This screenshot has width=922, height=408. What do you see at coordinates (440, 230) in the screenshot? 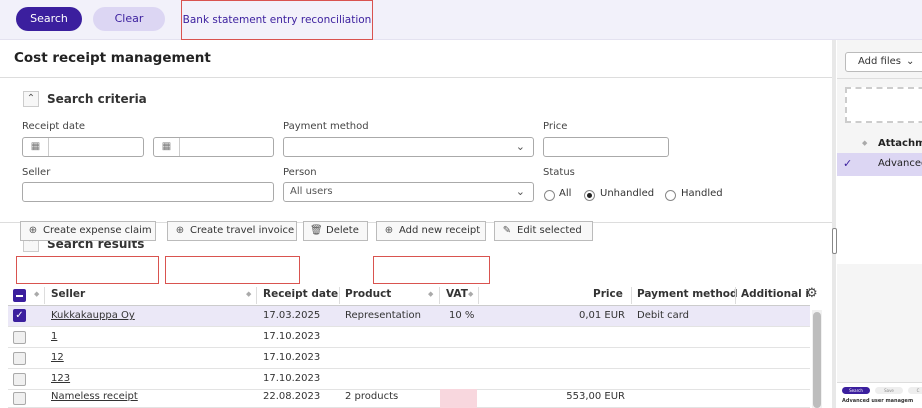
I see `add-new-receipt-label: Add new receipt` at bounding box center [440, 230].